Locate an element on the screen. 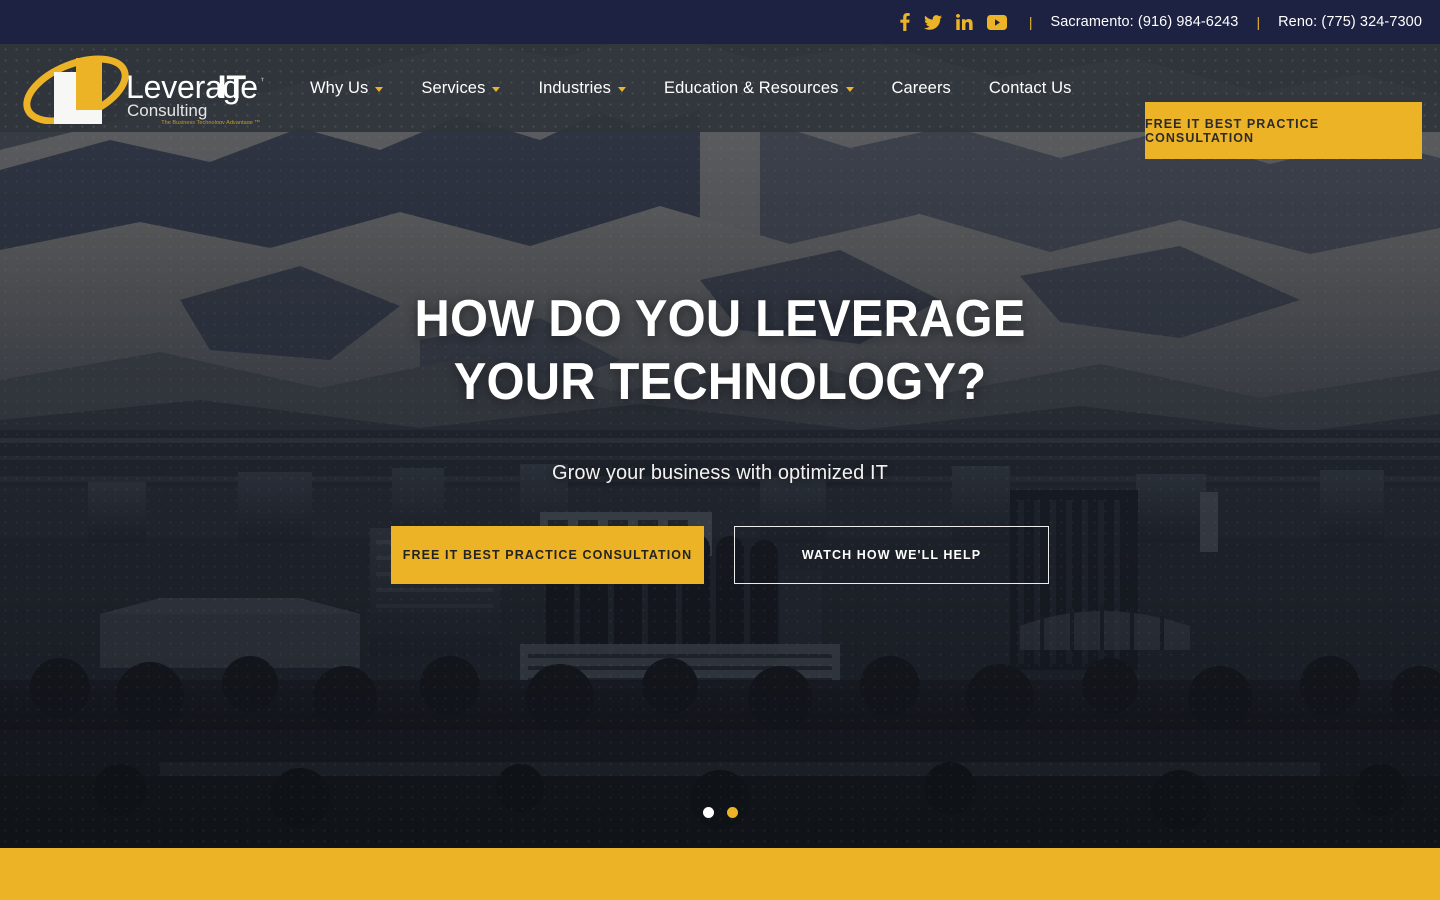 The image size is (1440, 900). nav-item-services: Services is located at coordinates (460, 88).